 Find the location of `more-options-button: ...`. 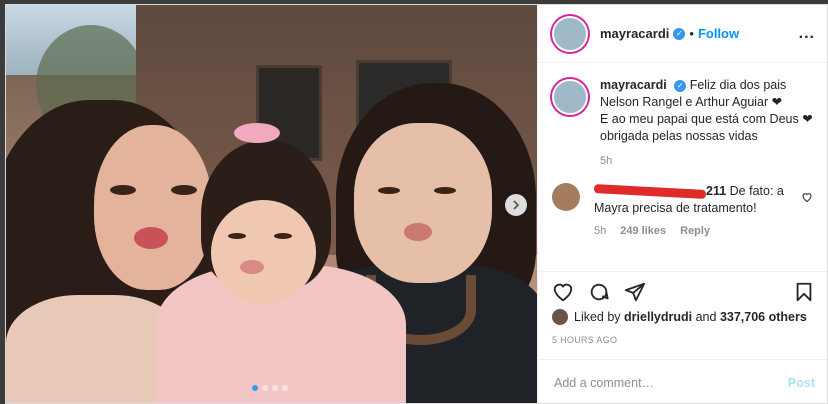

more-options-button: ... is located at coordinates (807, 34).